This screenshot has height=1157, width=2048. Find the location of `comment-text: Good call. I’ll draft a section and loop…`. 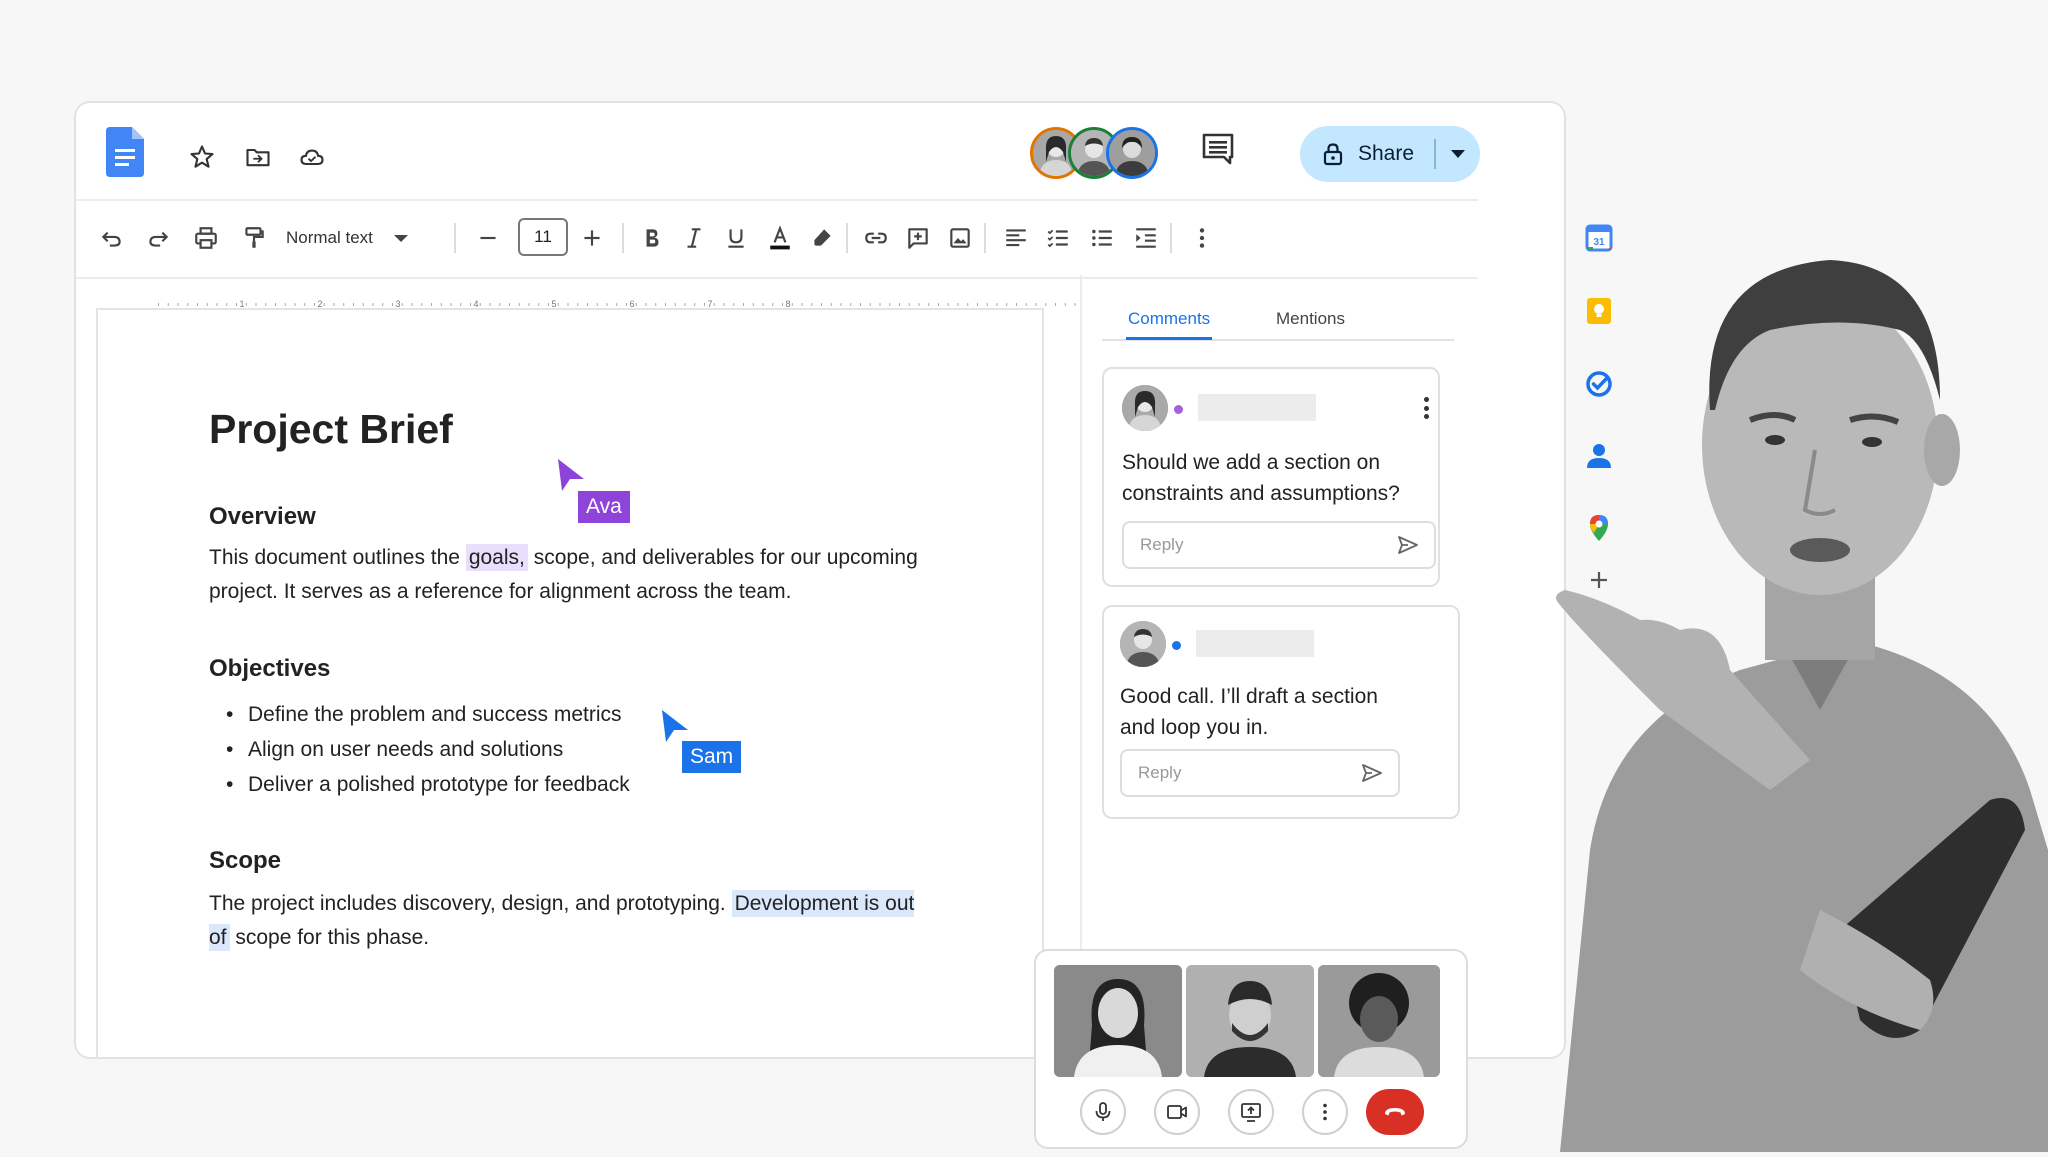

comment-text: Good call. I’ll draft a section and loop… is located at coordinates (1249, 712).